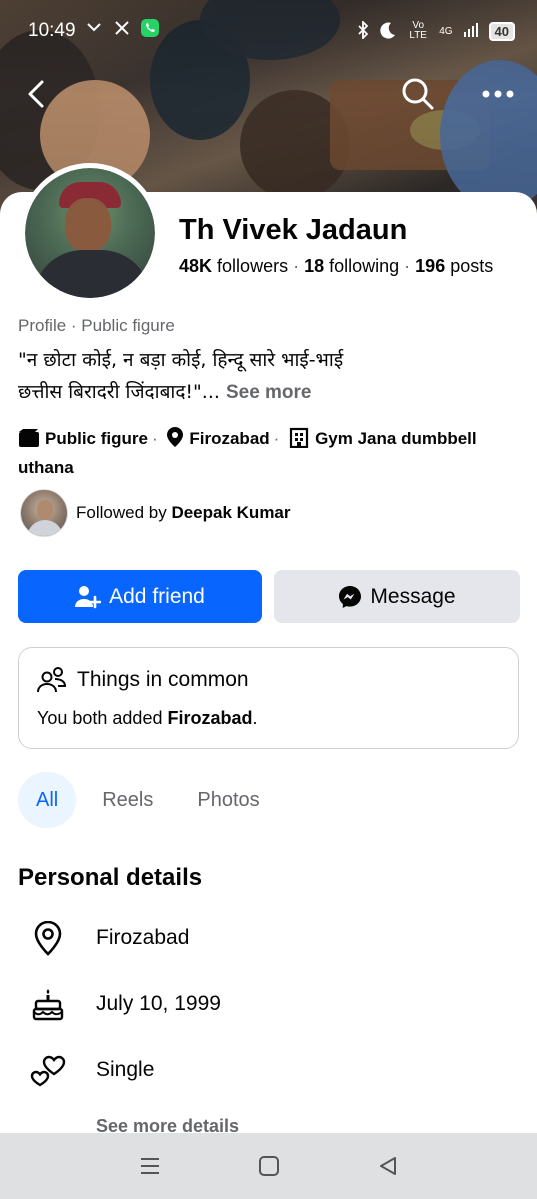 The image size is (537, 1199). I want to click on system-back-button, so click(388, 1166).